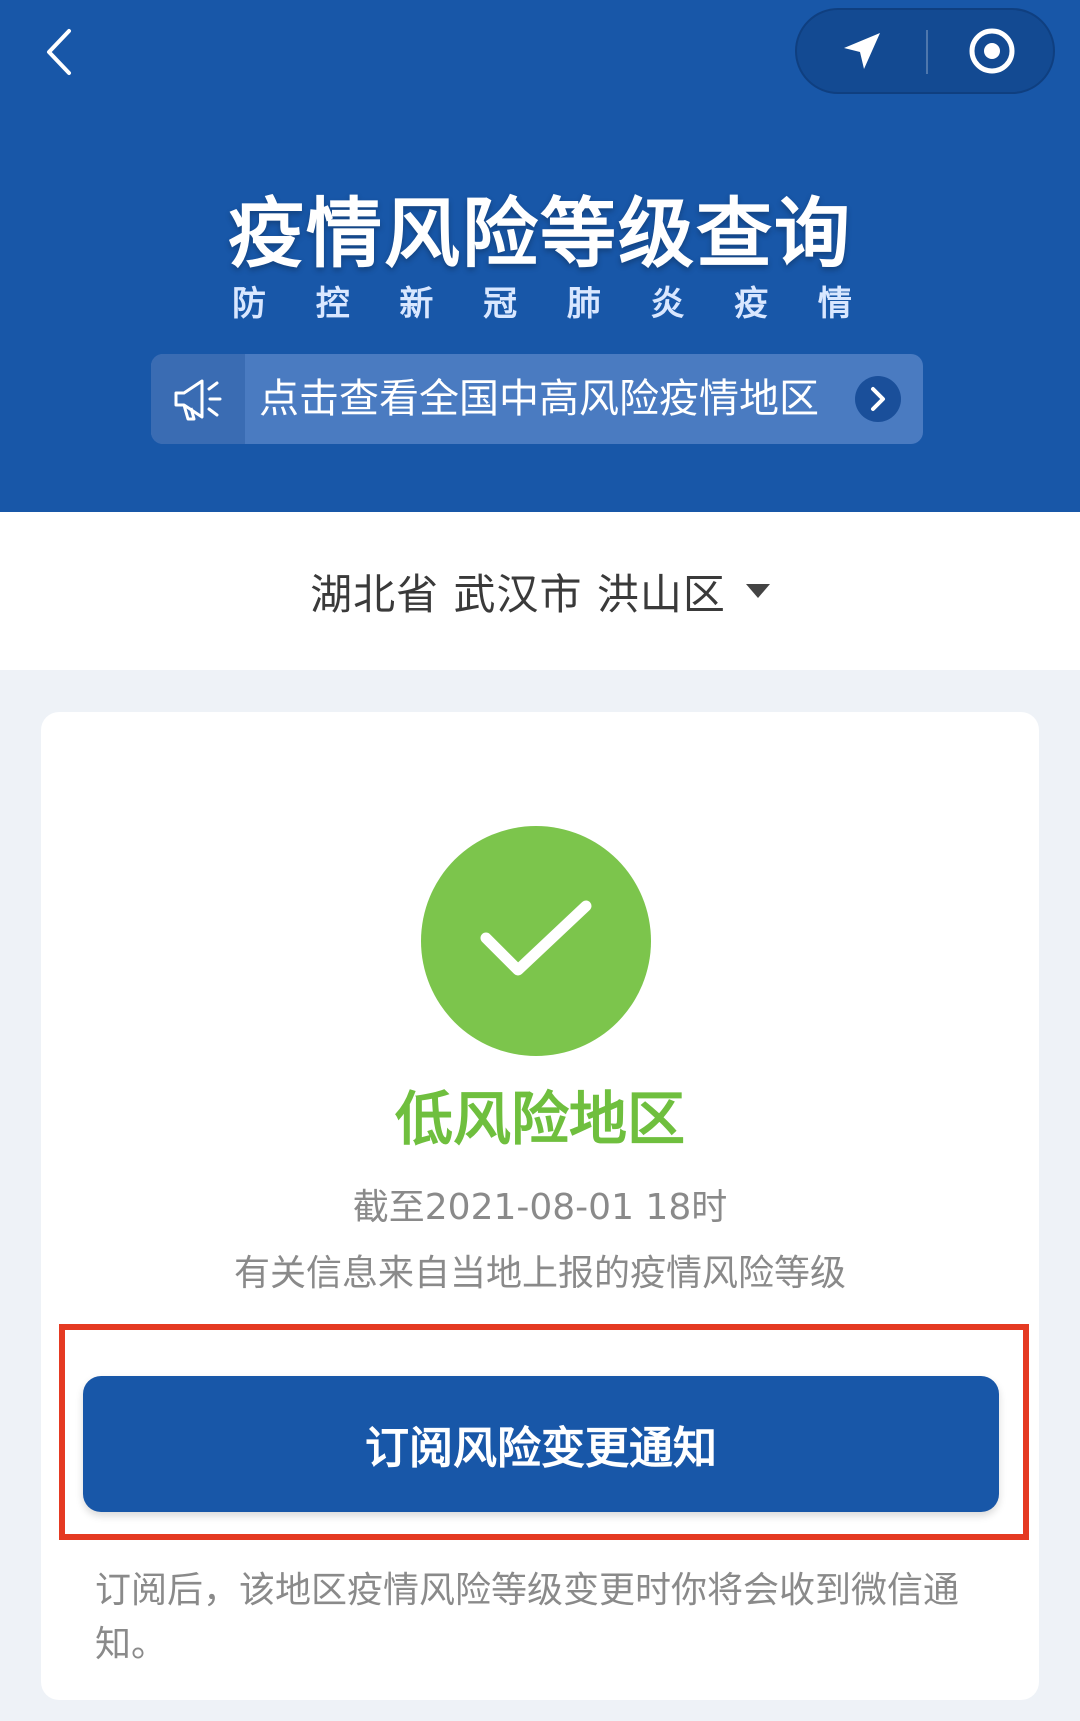  Describe the element at coordinates (540, 233) in the screenshot. I see `page-title: 疫情风险等级查询` at that location.